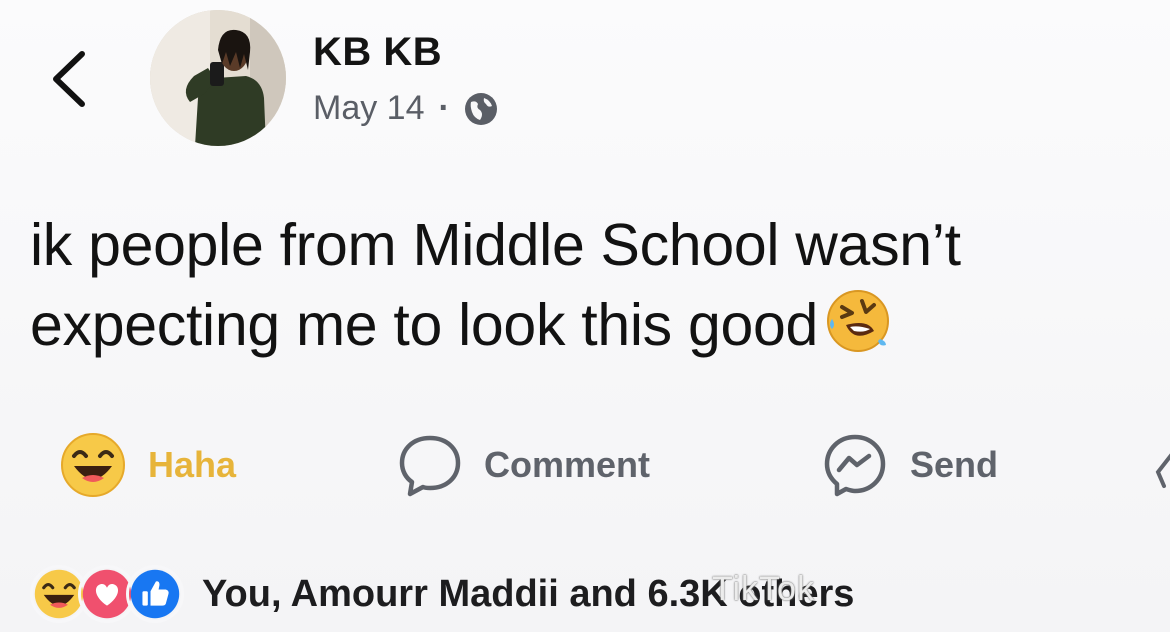 This screenshot has height=632, width=1170. Describe the element at coordinates (855, 465) in the screenshot. I see `messenger-icon` at that location.